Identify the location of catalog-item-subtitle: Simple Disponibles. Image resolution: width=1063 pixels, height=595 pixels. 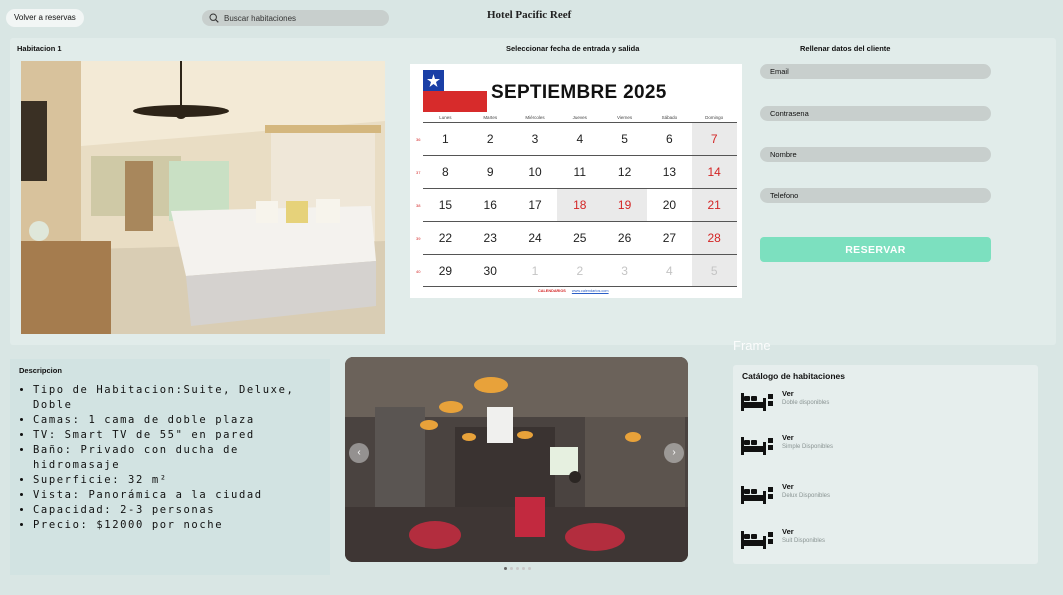
(808, 447).